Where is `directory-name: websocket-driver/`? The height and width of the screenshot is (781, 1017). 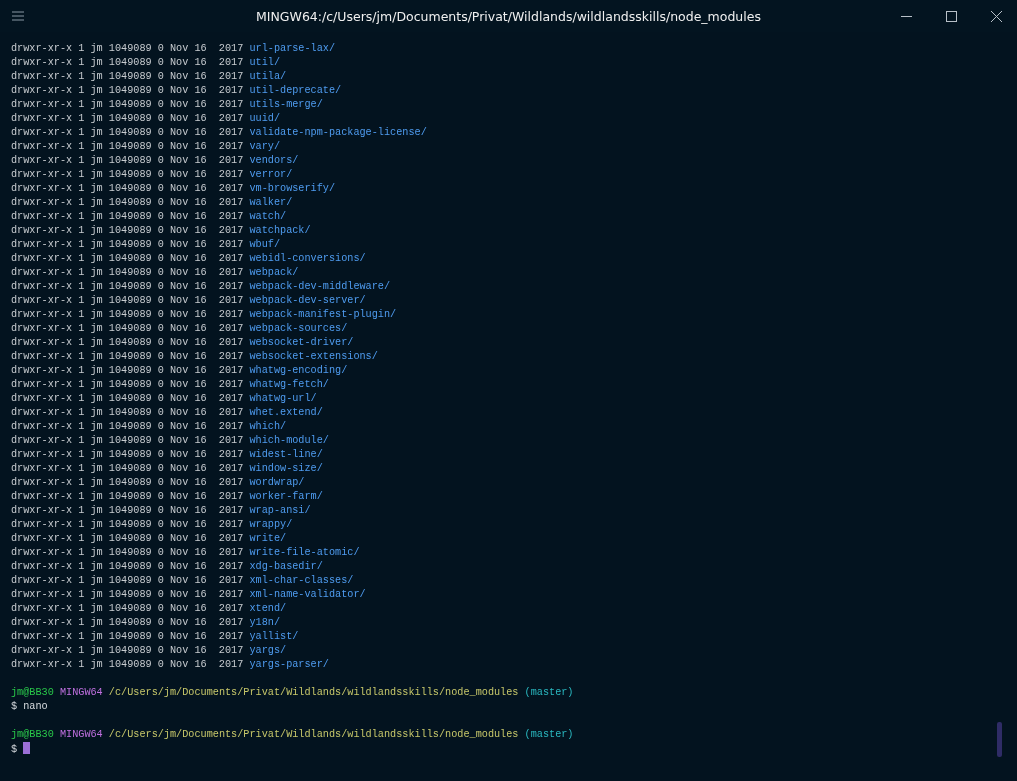 directory-name: websocket-driver/ is located at coordinates (301, 342).